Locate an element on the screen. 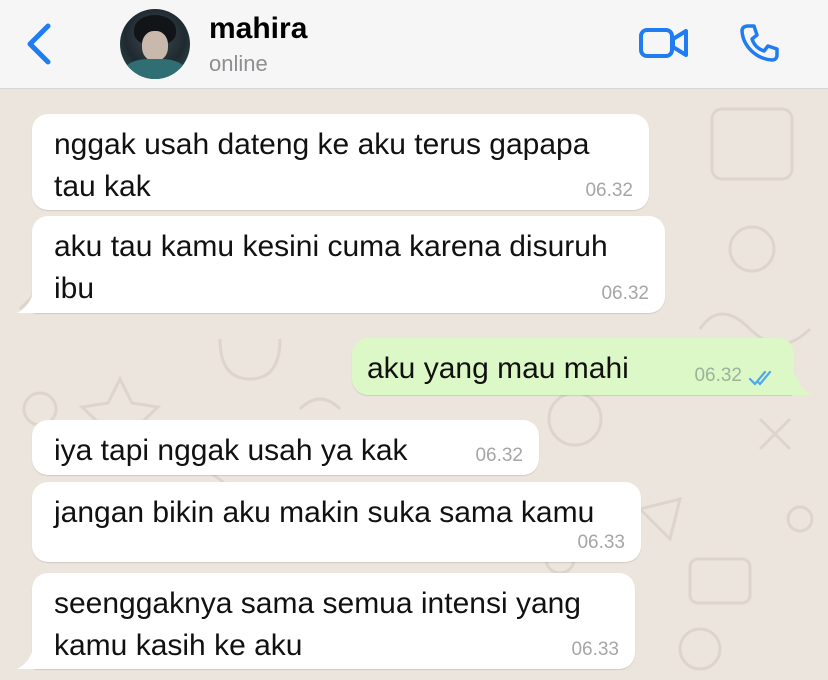 This screenshot has height=680, width=828. contact-name: mahira is located at coordinates (258, 29).